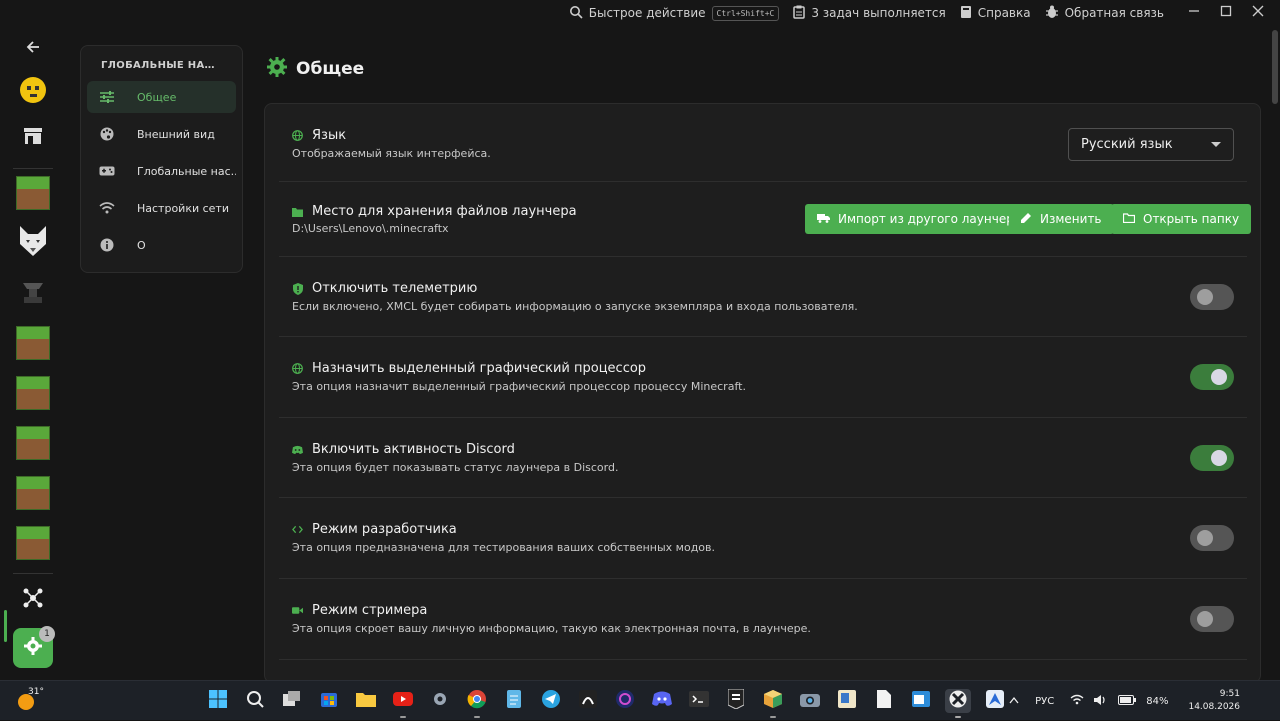 The height and width of the screenshot is (721, 1280). I want to click on instance-wolf, so click(33, 243).